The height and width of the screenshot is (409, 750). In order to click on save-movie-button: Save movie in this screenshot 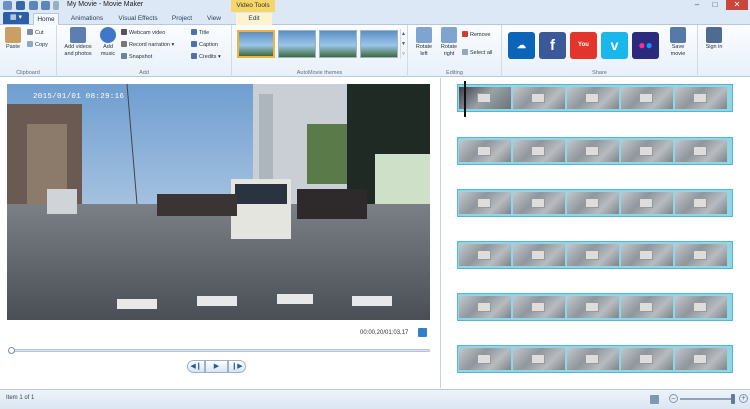, I will do `click(678, 42)`.